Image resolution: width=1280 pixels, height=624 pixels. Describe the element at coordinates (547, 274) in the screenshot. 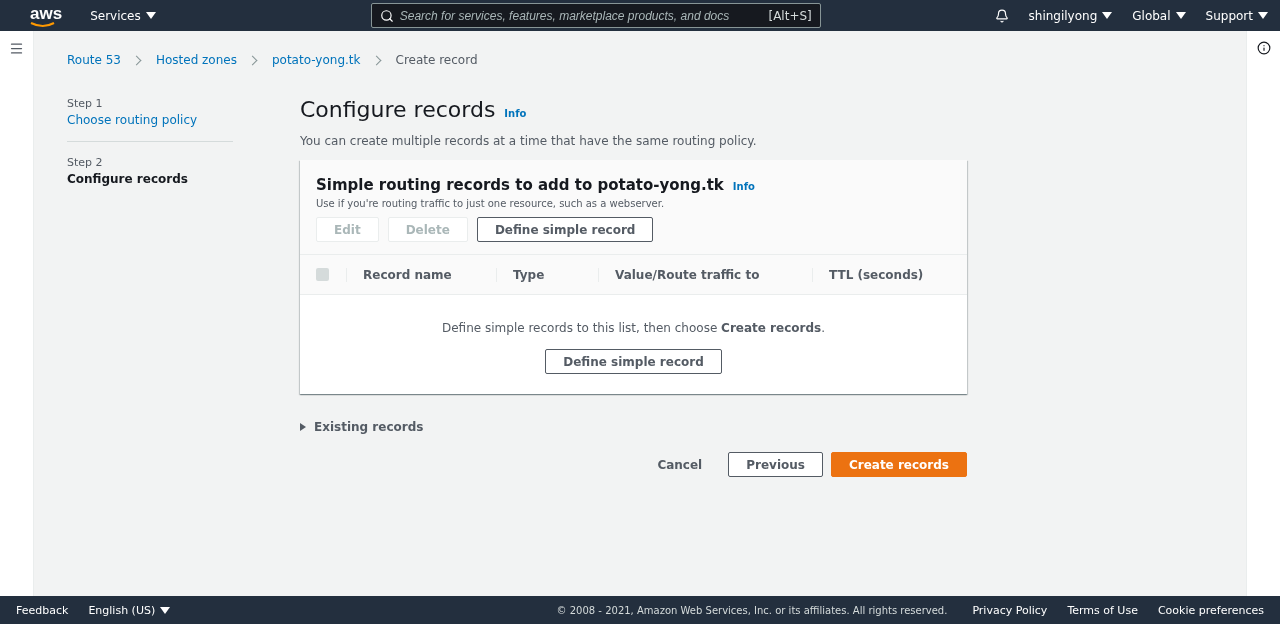

I see `column-header: Type` at that location.